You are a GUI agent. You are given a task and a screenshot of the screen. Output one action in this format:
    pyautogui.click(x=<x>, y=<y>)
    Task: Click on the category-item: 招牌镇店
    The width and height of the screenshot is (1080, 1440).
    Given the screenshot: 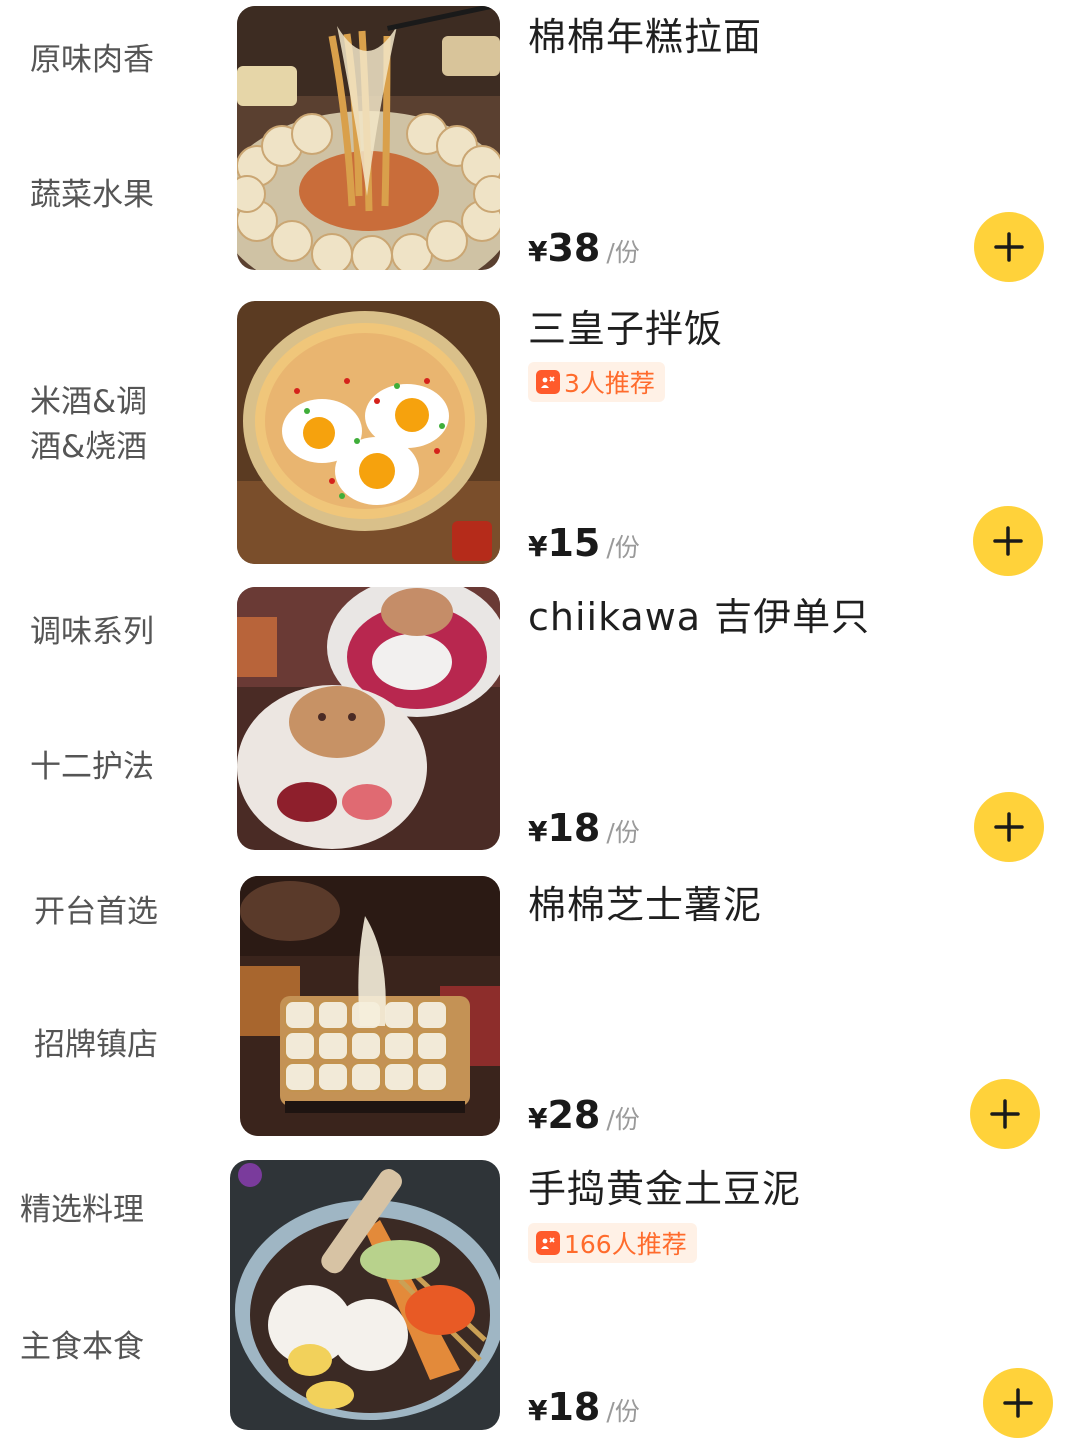 What is the action you would take?
    pyautogui.click(x=96, y=1045)
    